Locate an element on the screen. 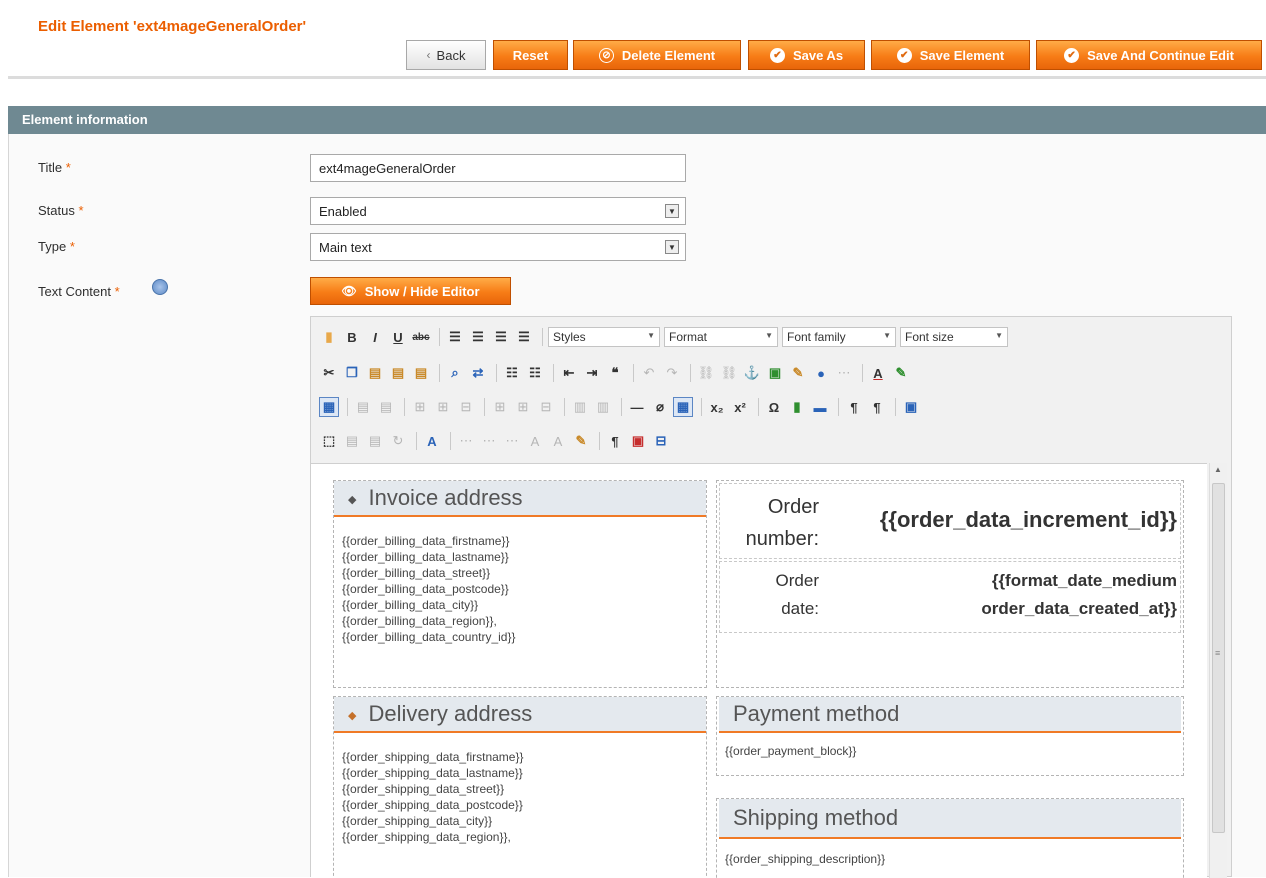 The image size is (1266, 878). blockquote-icon: ❝ is located at coordinates (615, 373).